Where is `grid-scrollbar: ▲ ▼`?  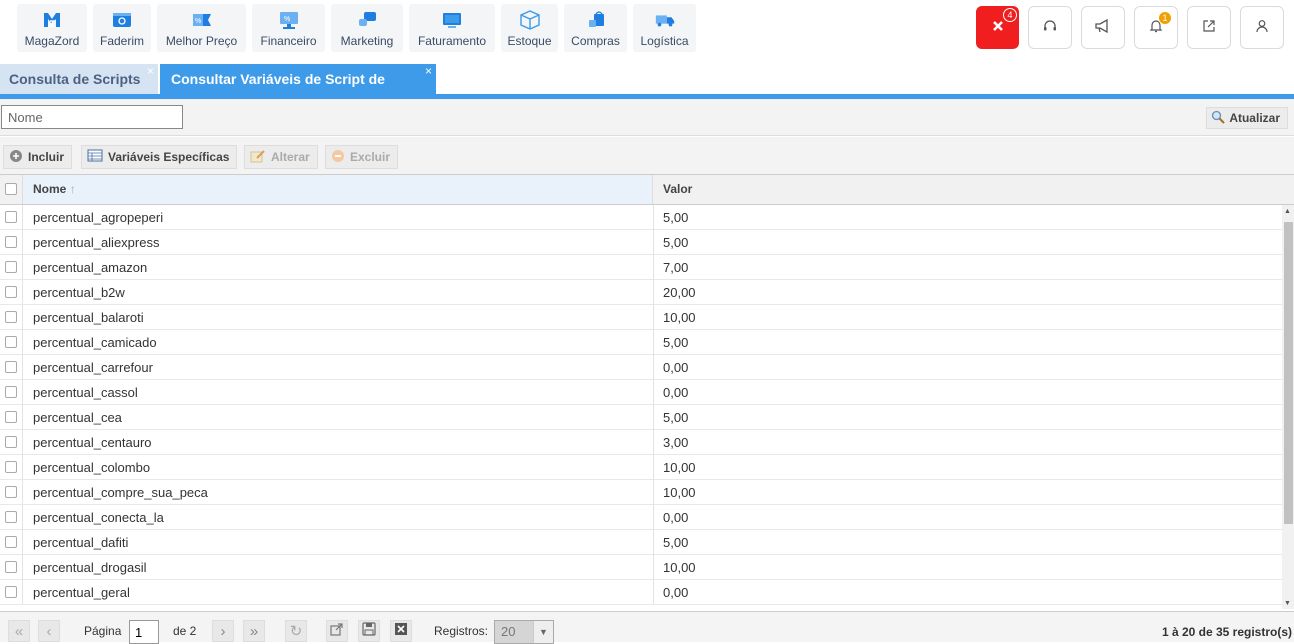
grid-scrollbar: ▲ ▼ is located at coordinates (1288, 407).